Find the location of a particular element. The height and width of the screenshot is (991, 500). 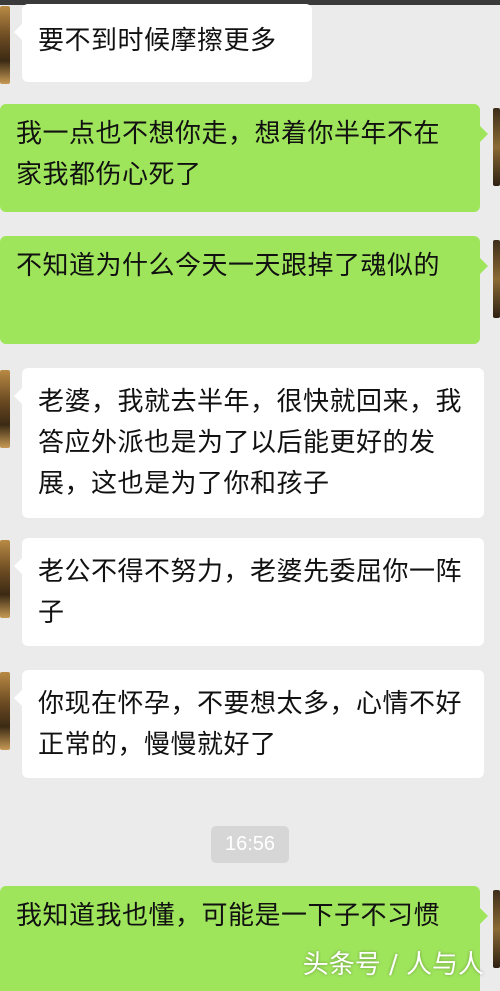

message-text: 老公不得不努力，老婆先委屈你一阵子 is located at coordinates (250, 592).